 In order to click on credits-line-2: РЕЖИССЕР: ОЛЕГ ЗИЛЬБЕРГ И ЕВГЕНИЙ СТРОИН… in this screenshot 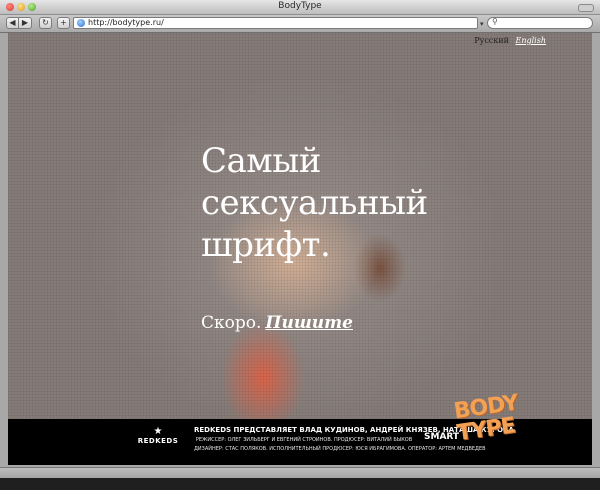, I will do `click(304, 440)`.